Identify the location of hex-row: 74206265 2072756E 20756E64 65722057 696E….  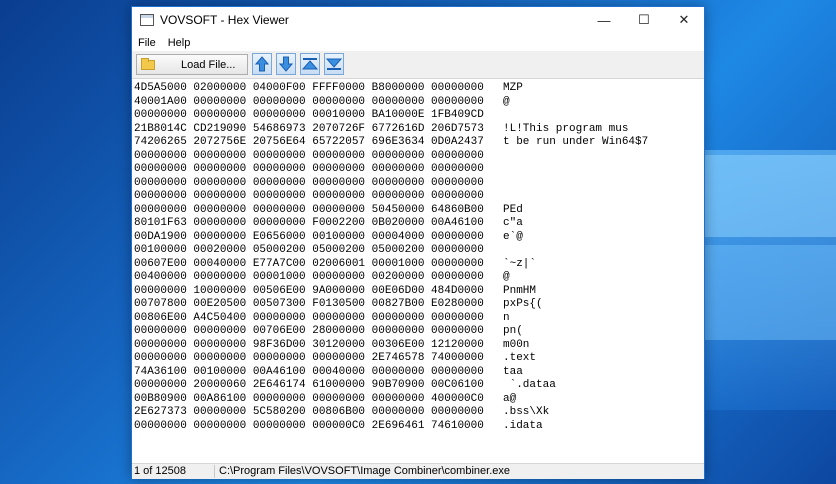
(309, 142).